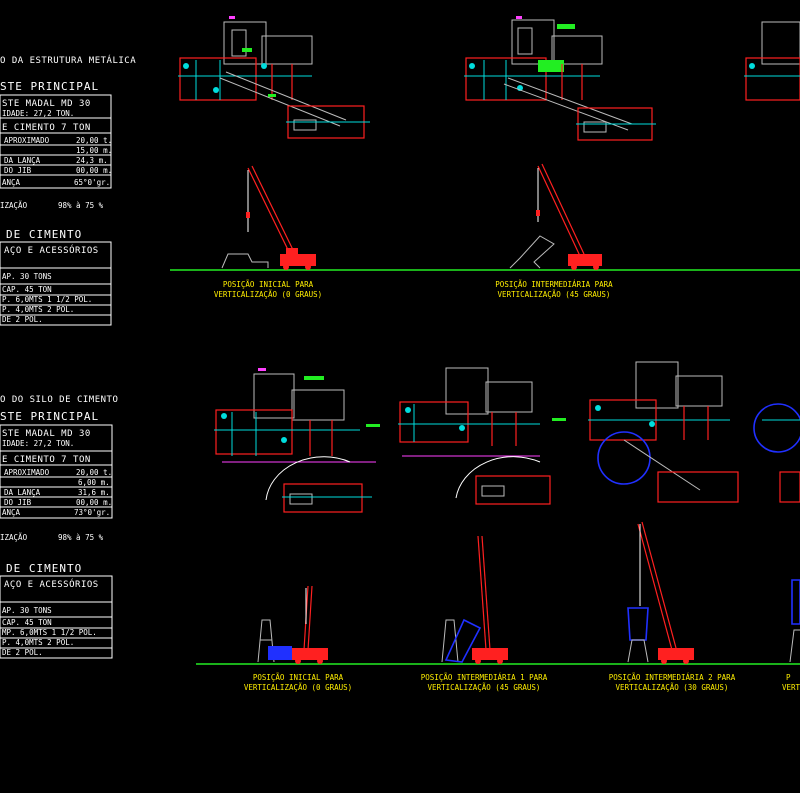  What do you see at coordinates (11, 182) in the screenshot?
I see `top-t1-r7a: ANÇA` at bounding box center [11, 182].